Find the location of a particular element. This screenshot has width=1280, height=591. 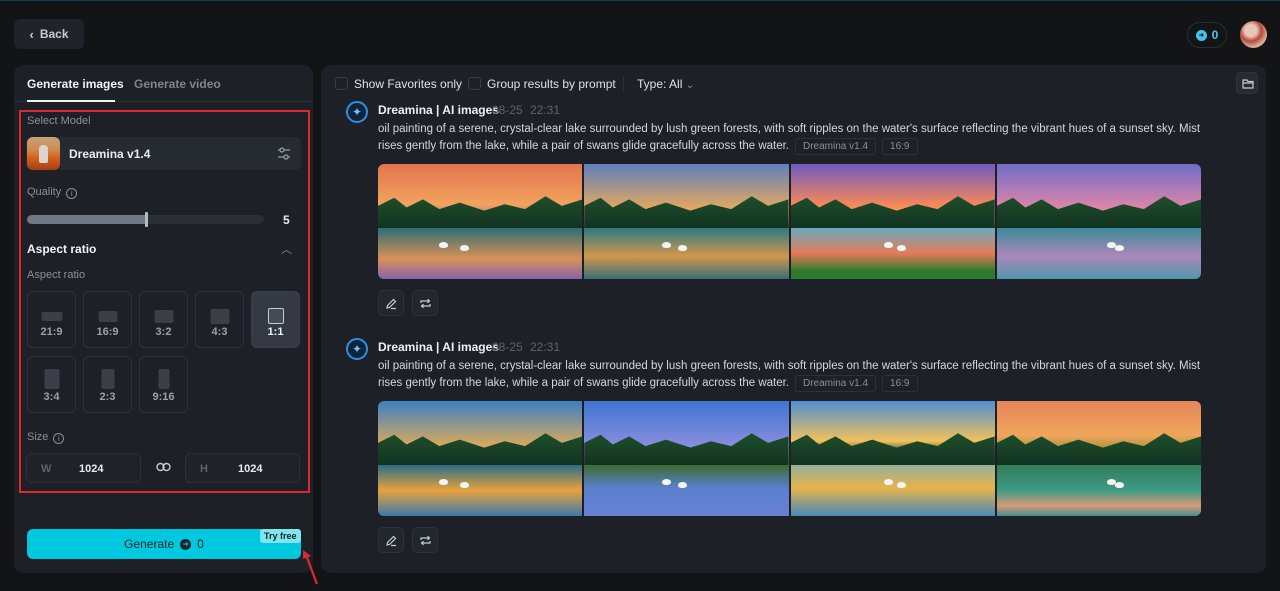

tab-generate-images: Generate images is located at coordinates (75, 84).